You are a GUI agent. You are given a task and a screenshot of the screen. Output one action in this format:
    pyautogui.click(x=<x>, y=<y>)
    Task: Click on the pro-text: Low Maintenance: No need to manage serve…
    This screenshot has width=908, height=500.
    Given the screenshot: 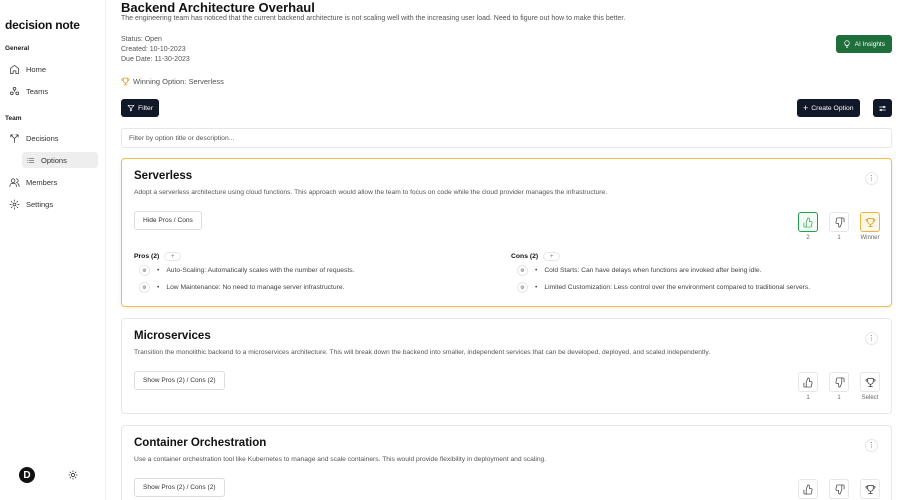 What is the action you would take?
    pyautogui.click(x=255, y=287)
    